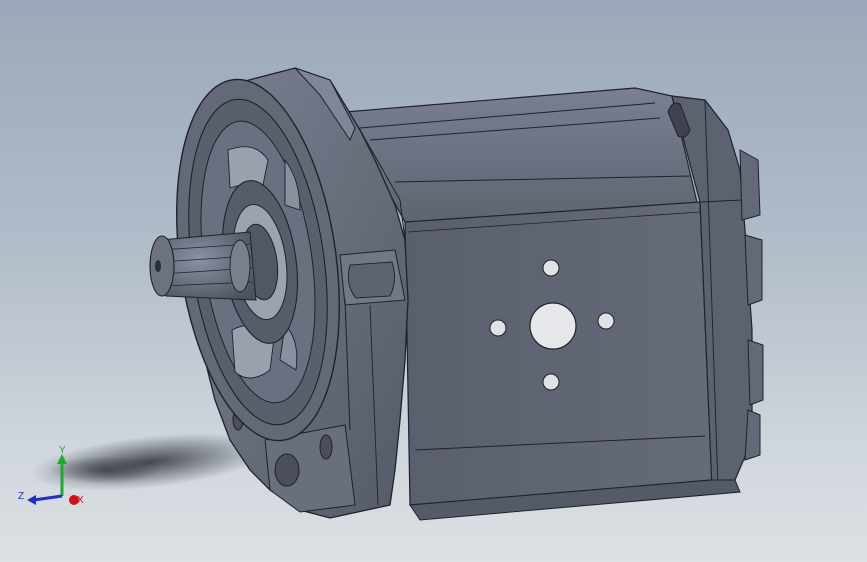 This screenshot has width=867, height=562. I want to click on triad-y-label: Y, so click(62, 450).